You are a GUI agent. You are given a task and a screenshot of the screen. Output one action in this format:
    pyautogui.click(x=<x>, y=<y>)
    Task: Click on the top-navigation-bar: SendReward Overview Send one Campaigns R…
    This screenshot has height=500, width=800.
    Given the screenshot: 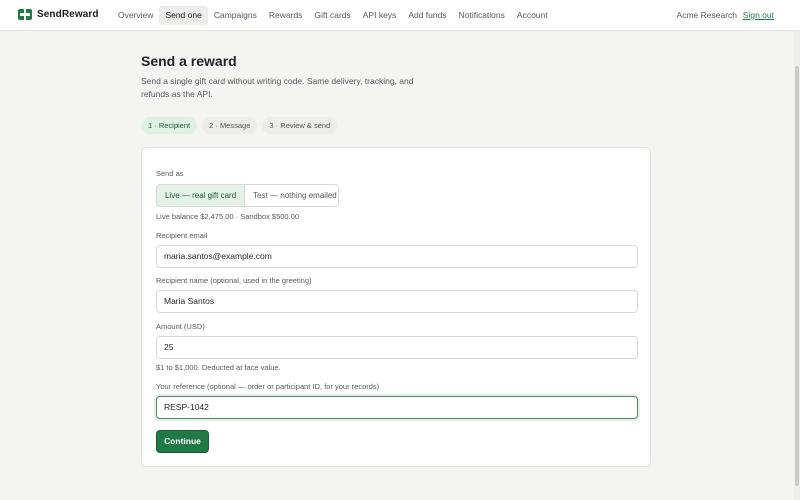 What is the action you would take?
    pyautogui.click(x=400, y=15)
    